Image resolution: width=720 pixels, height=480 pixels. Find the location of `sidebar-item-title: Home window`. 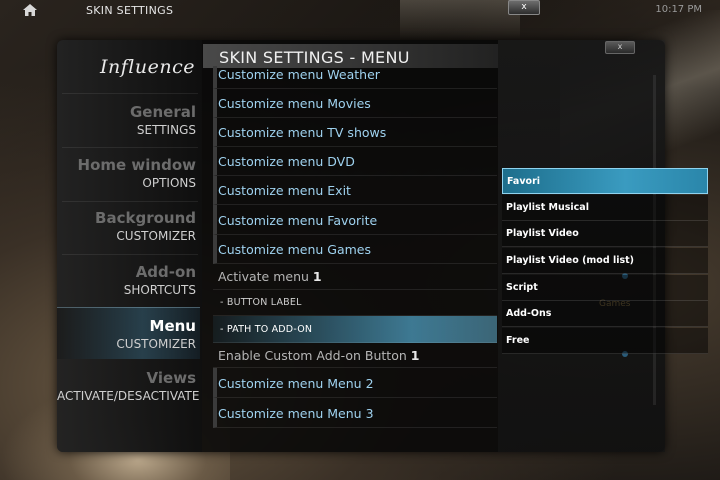

sidebar-item-title: Home window is located at coordinates (136, 165).